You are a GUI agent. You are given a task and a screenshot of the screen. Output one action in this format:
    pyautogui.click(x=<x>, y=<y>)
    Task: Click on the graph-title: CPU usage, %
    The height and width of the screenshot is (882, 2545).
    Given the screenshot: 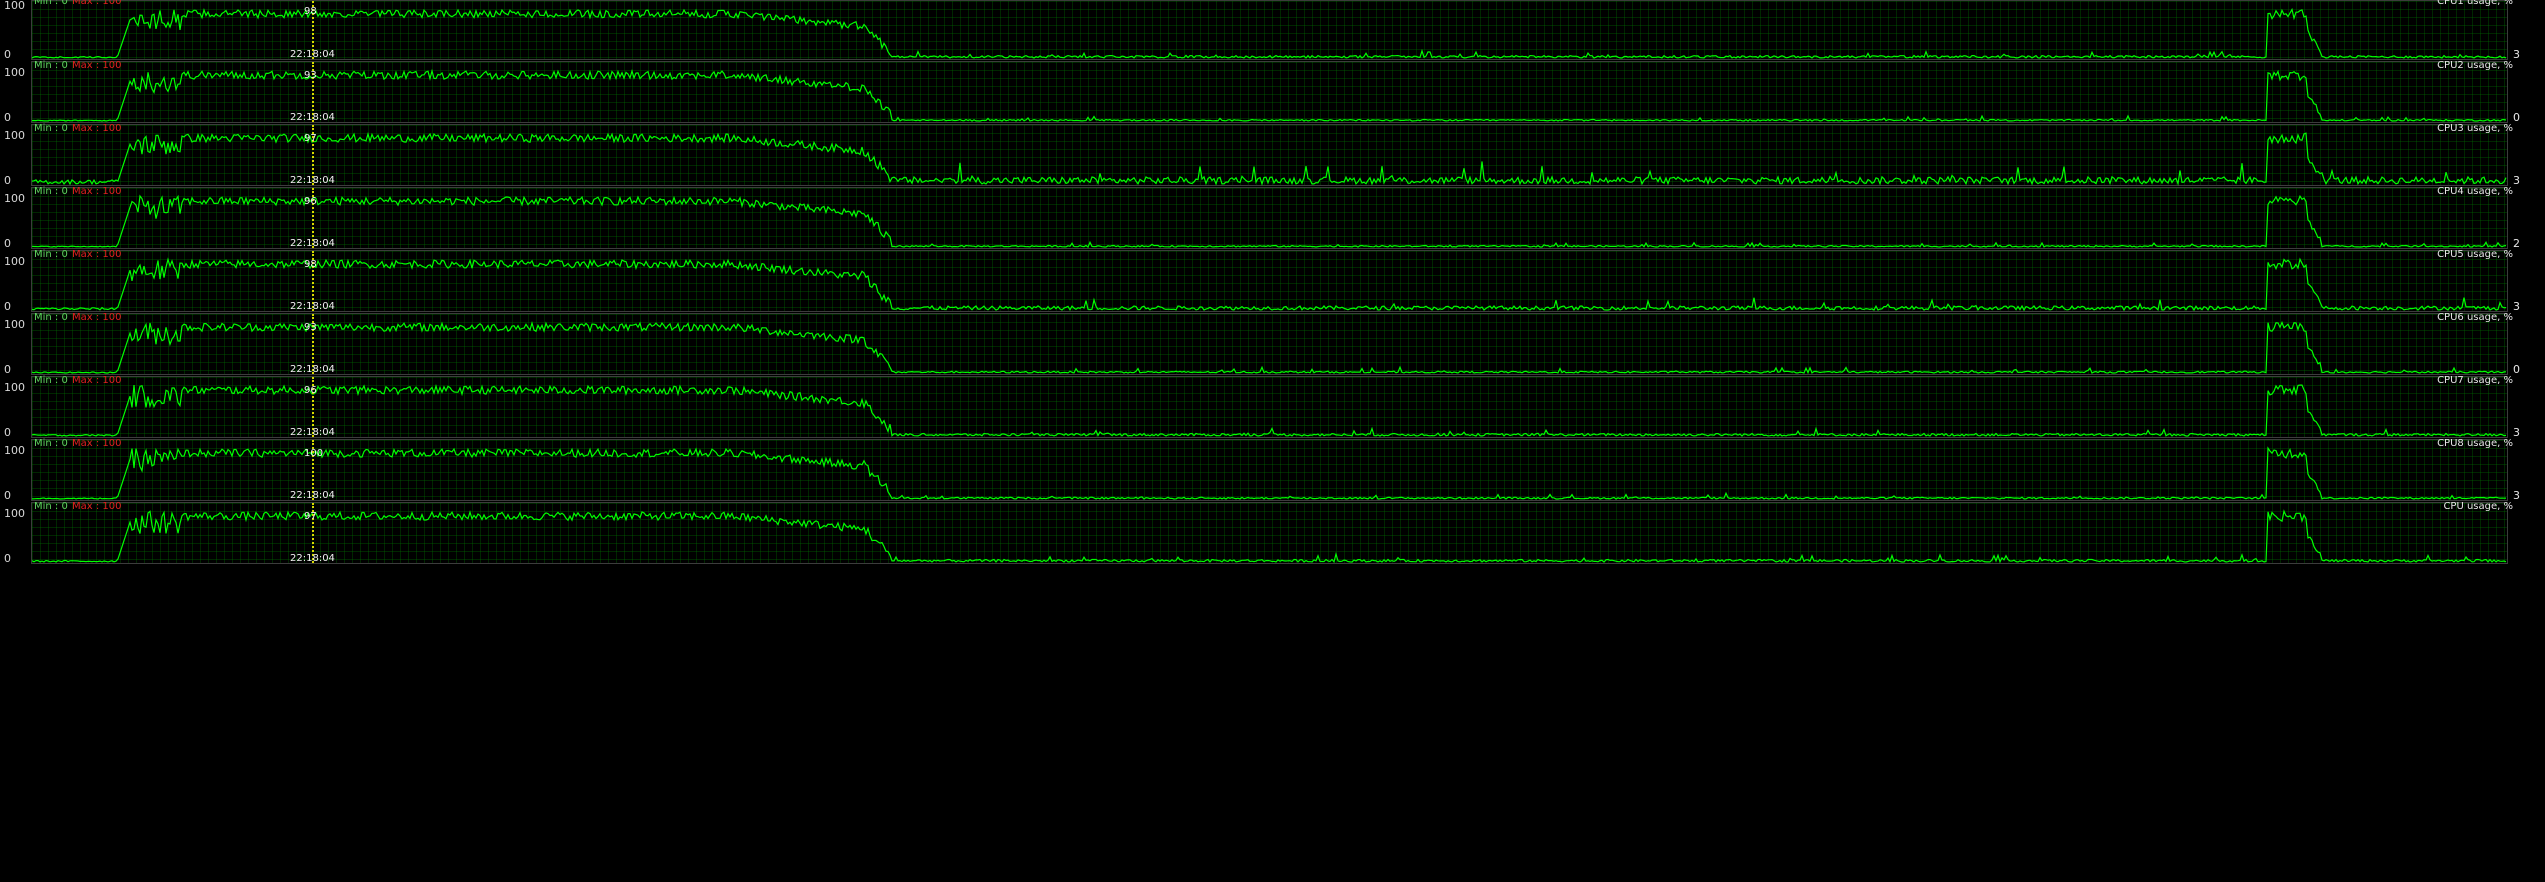 What is the action you would take?
    pyautogui.click(x=2478, y=506)
    